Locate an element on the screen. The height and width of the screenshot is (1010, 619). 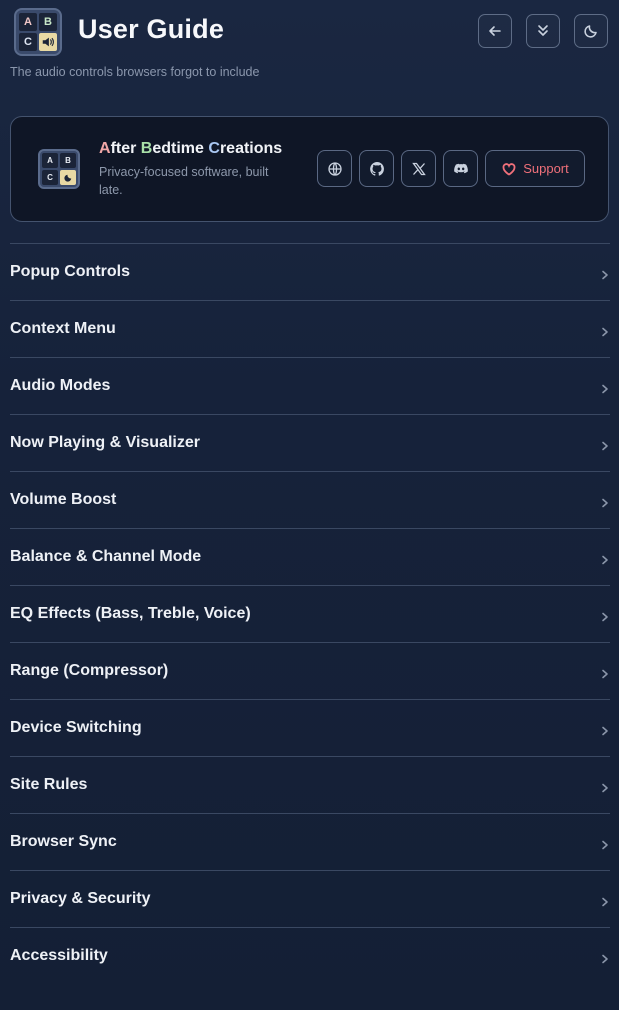
section-label: Now Playing & Visualizer is located at coordinates (105, 442).